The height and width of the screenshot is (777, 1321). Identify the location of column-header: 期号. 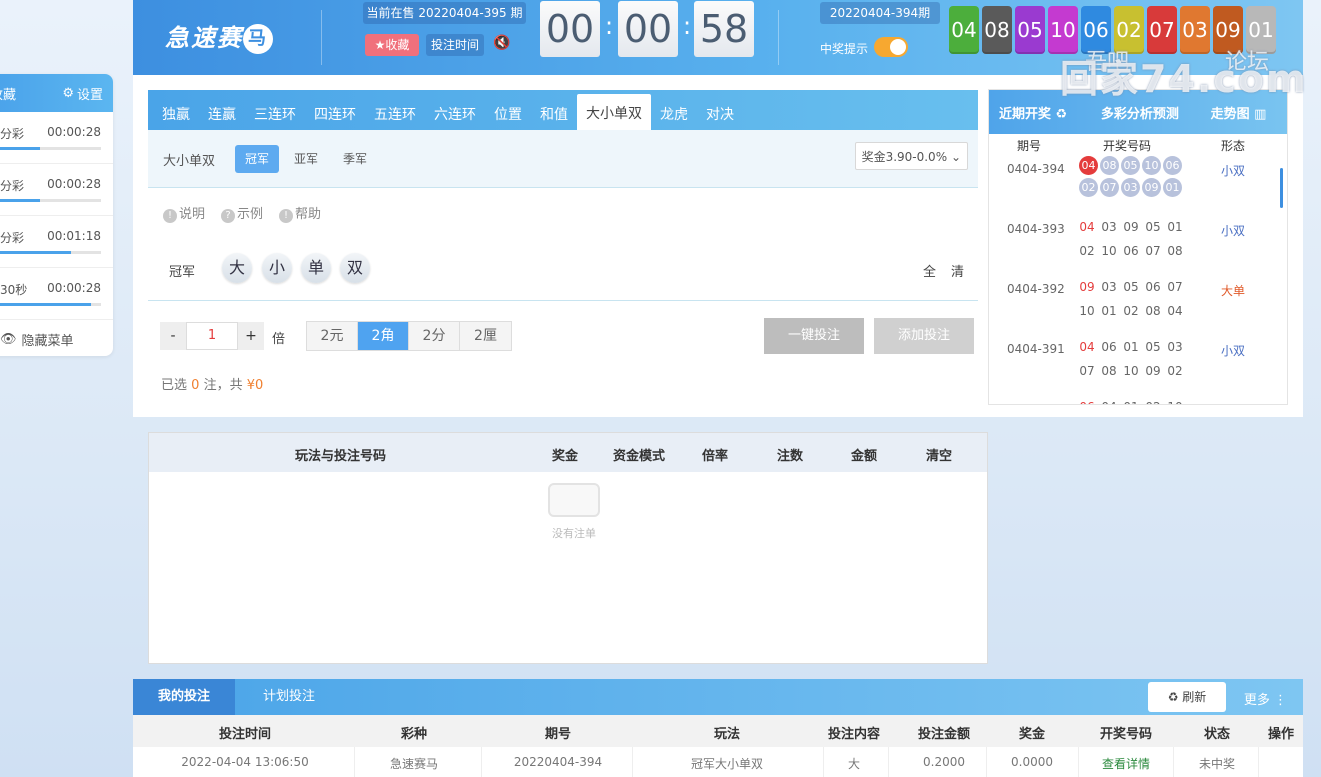
(558, 734).